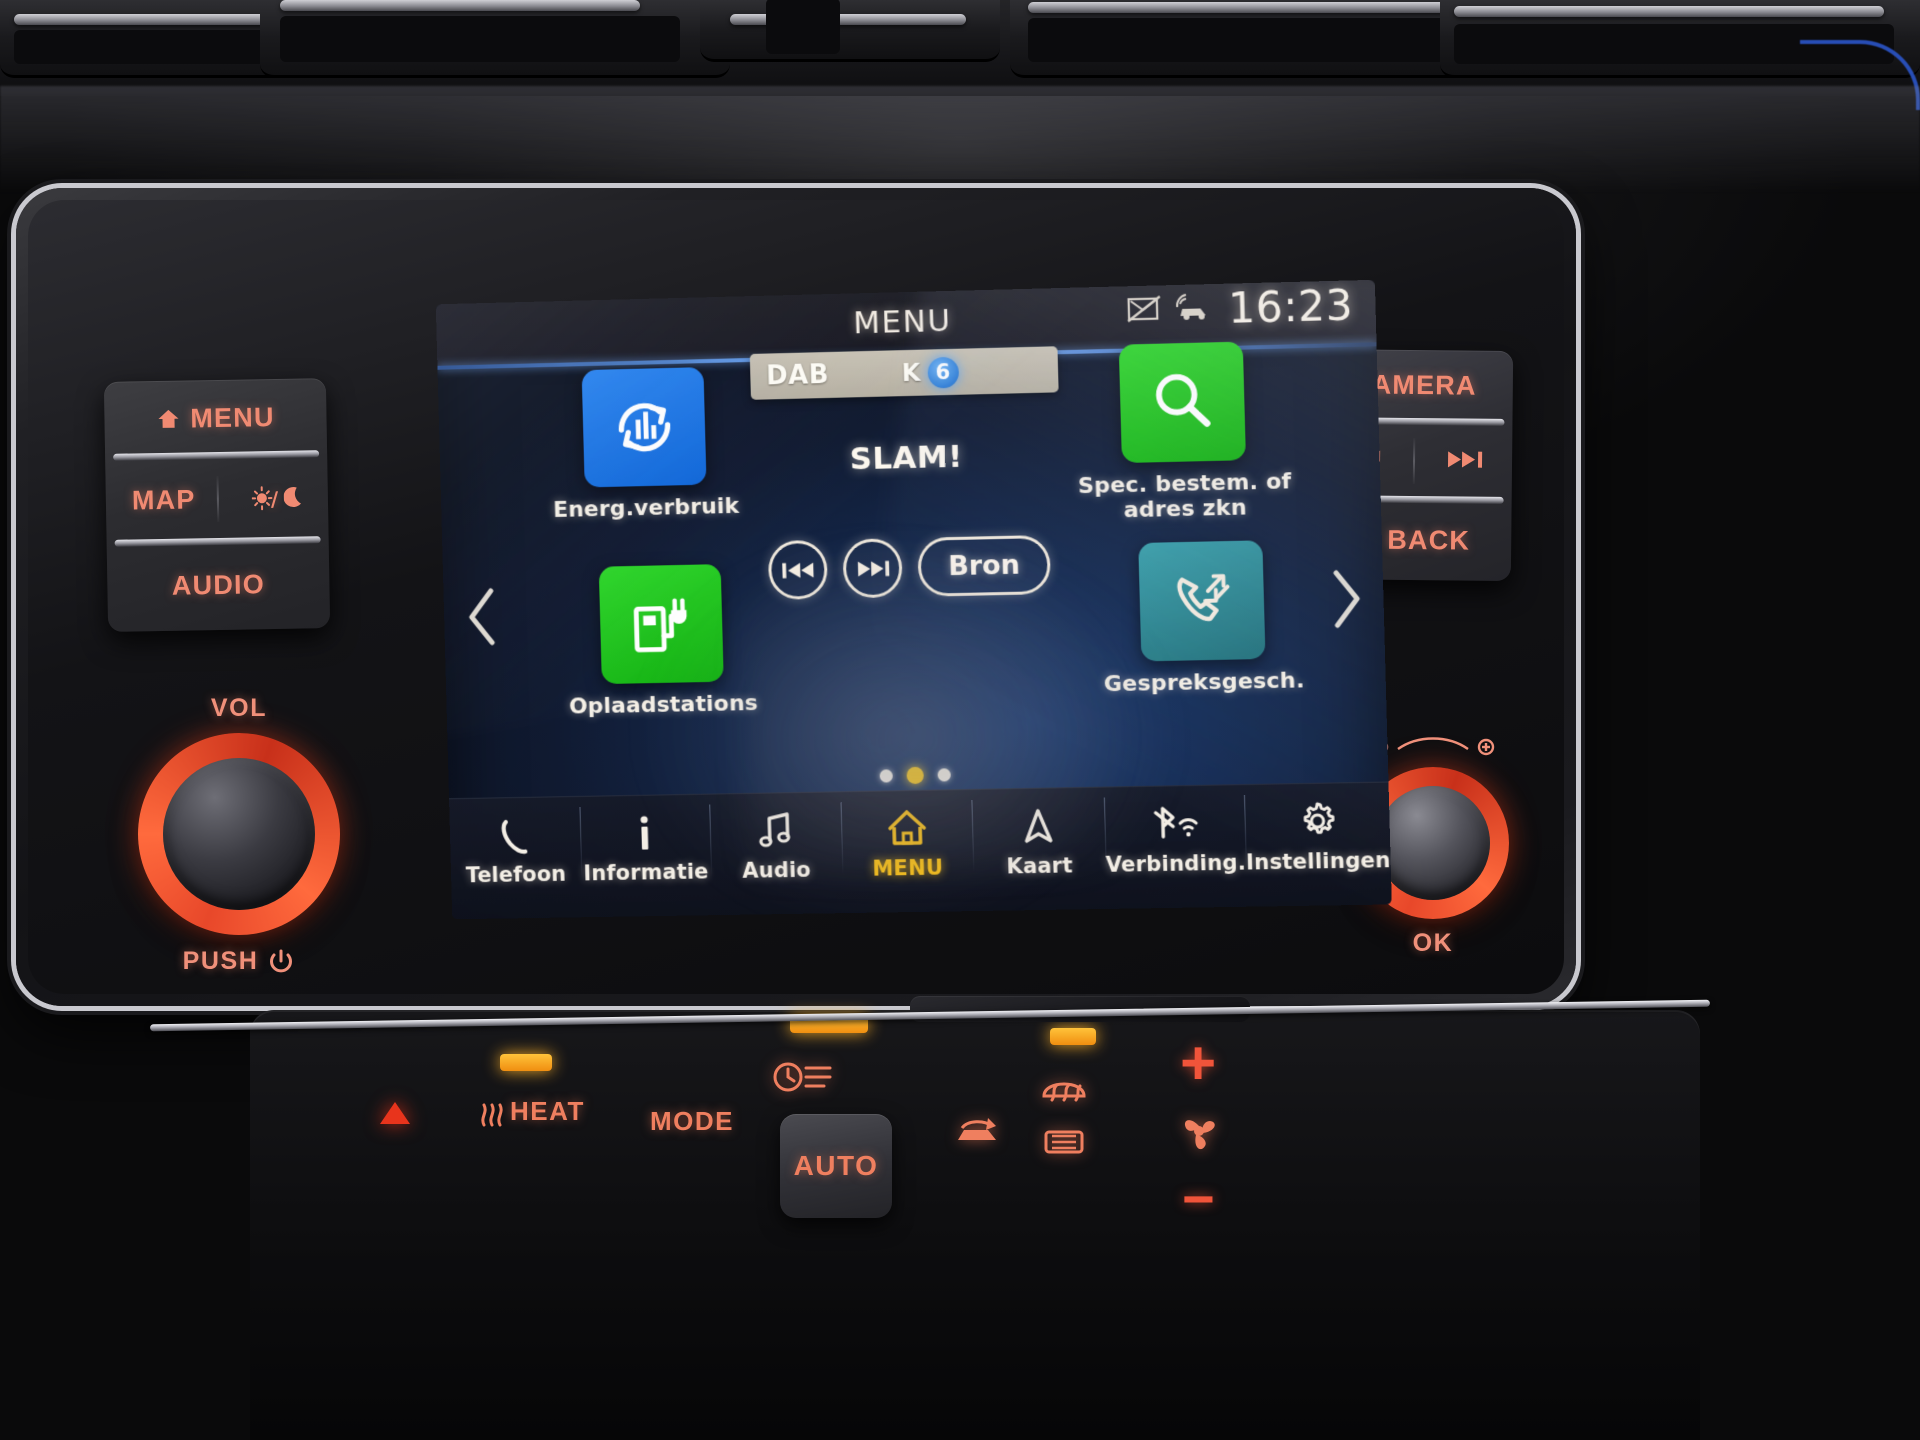  I want to click on nav-item-kaart: Kaart, so click(1039, 849).